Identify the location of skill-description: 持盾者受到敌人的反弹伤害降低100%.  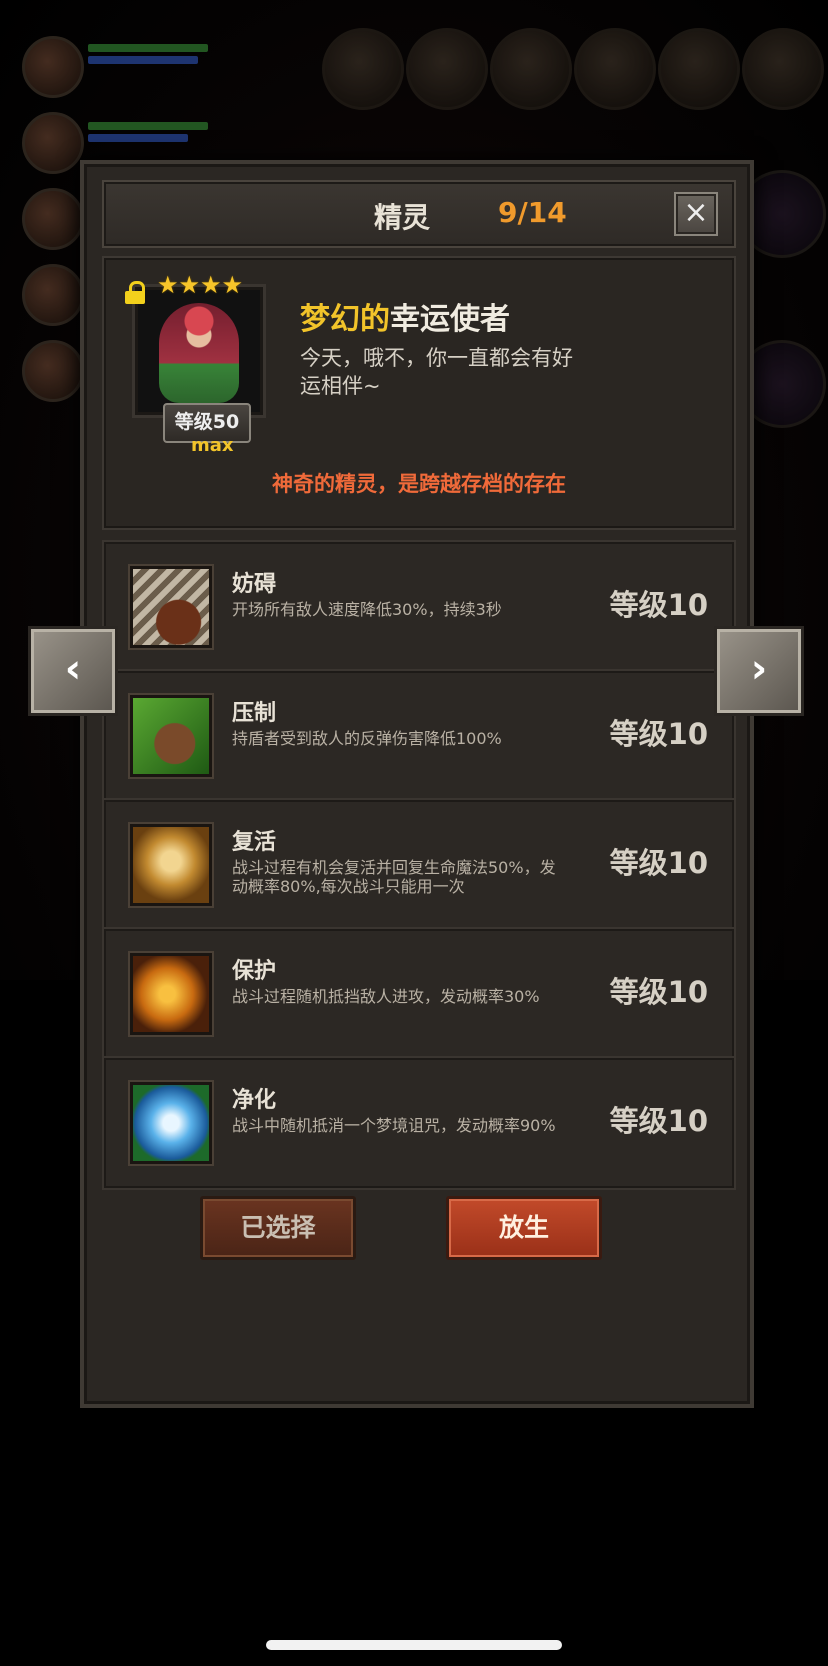
(367, 738).